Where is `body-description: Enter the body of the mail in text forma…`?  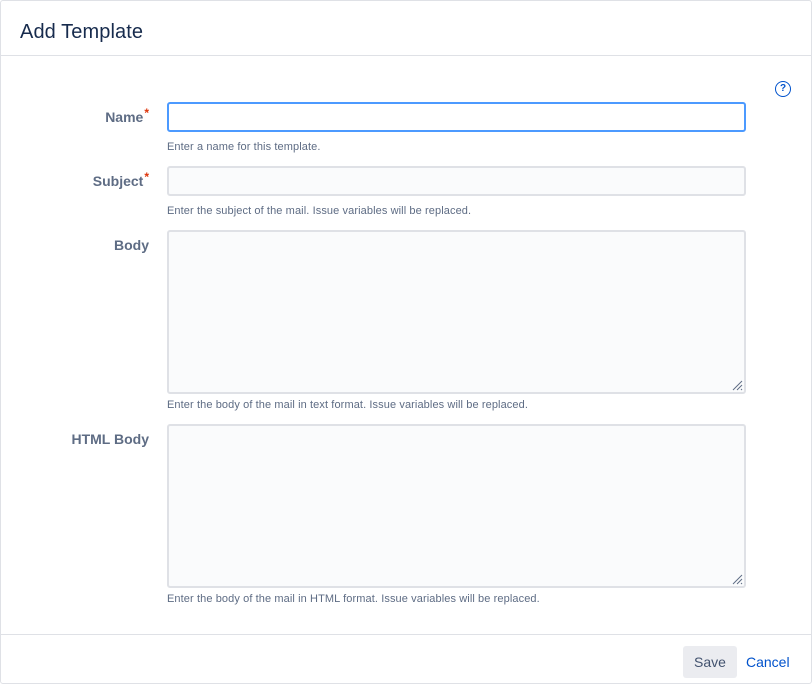
body-description: Enter the body of the mail in text forma… is located at coordinates (347, 405).